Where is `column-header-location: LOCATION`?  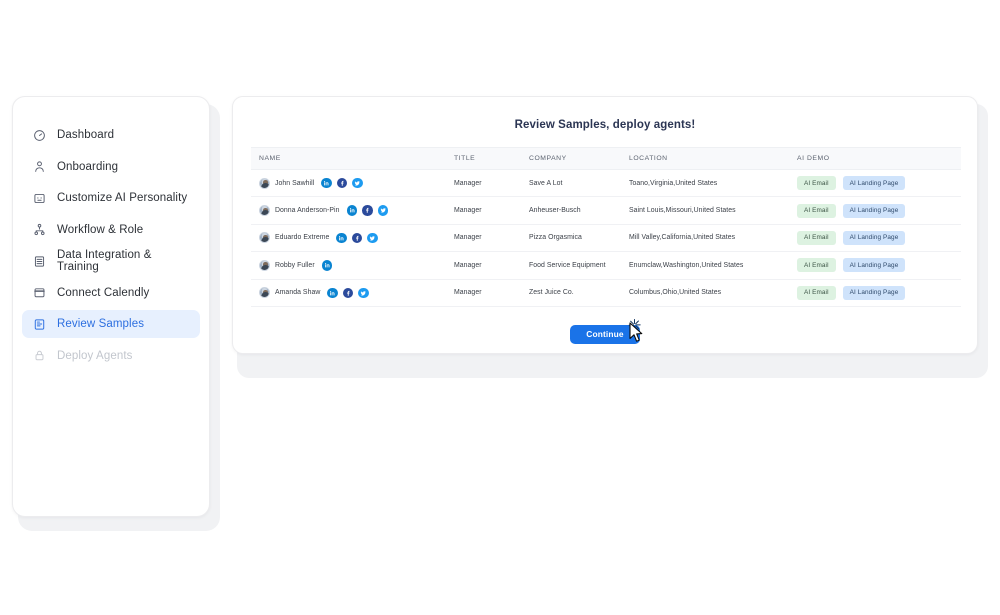 column-header-location: LOCATION is located at coordinates (705, 158).